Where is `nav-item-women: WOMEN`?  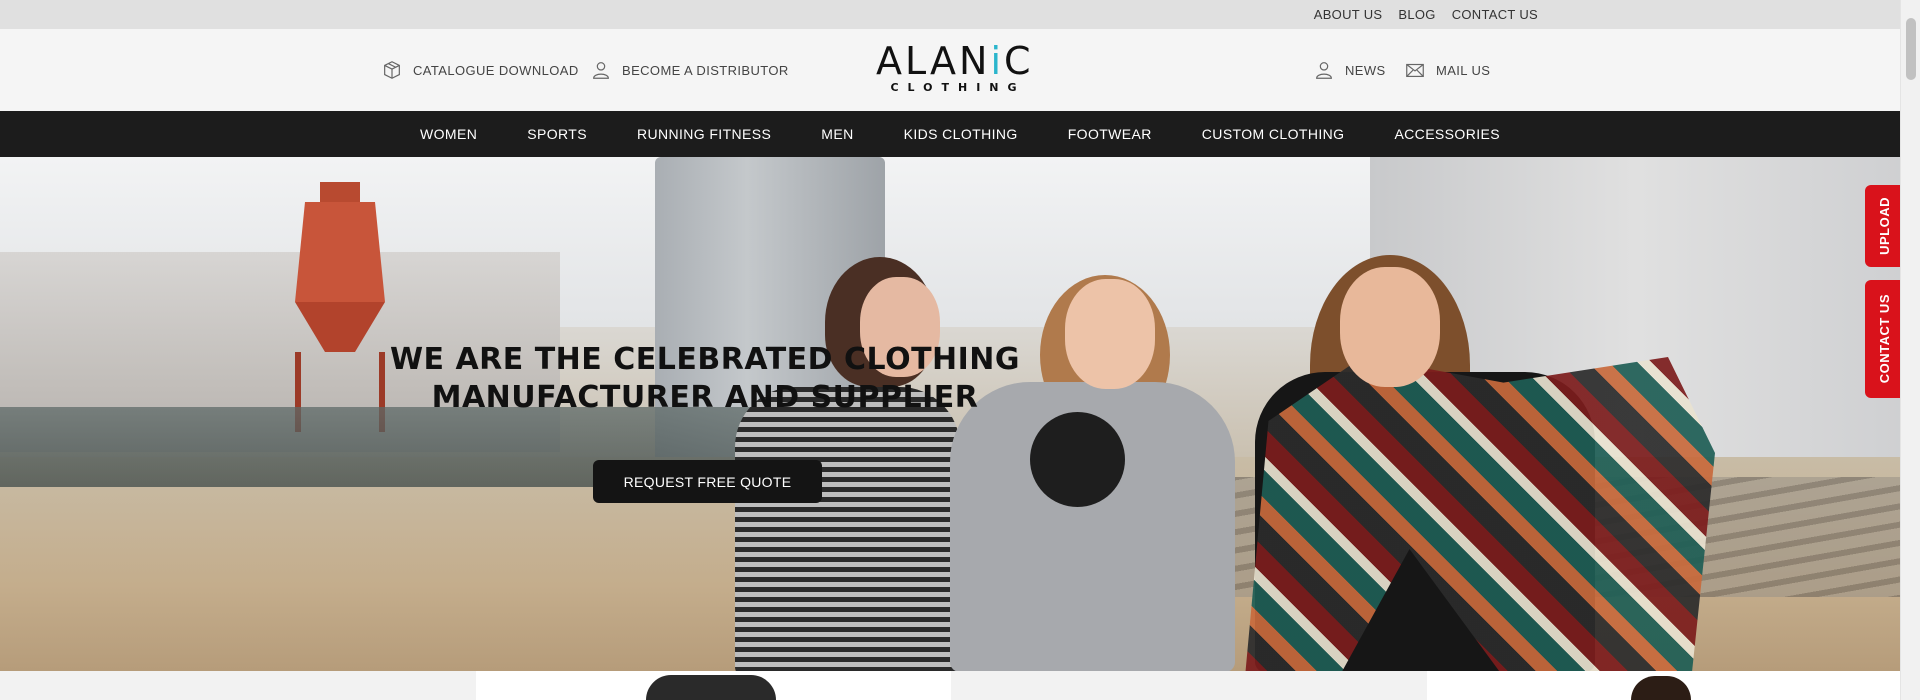
nav-item-women: WOMEN is located at coordinates (448, 134).